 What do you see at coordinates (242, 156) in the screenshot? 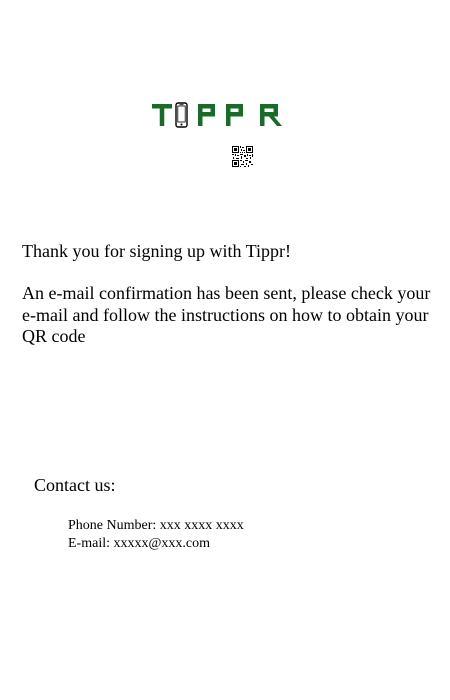
I see `qr-code-icon` at bounding box center [242, 156].